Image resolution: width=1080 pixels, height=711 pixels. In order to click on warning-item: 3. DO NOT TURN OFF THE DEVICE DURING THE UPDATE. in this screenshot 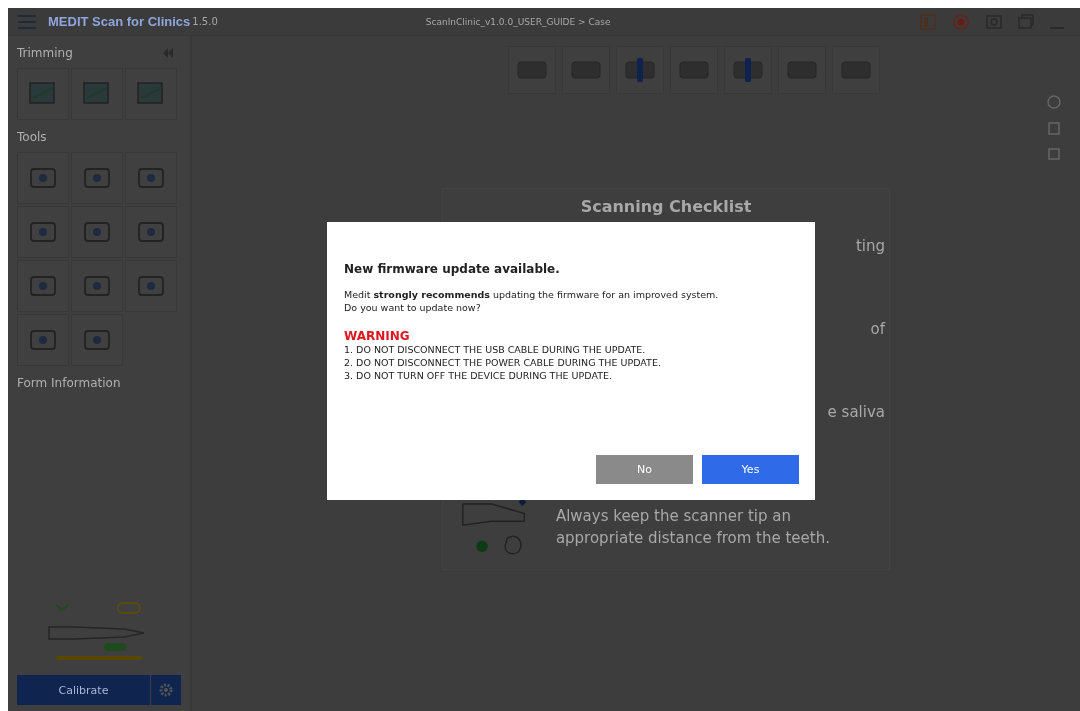, I will do `click(478, 376)`.